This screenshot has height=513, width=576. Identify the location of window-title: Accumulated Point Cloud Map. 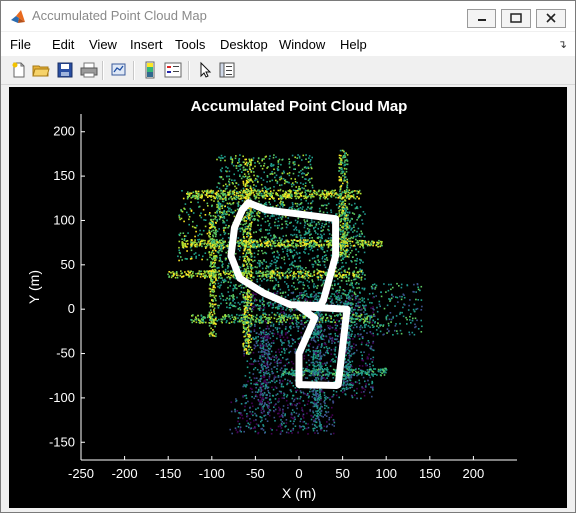
(119, 15).